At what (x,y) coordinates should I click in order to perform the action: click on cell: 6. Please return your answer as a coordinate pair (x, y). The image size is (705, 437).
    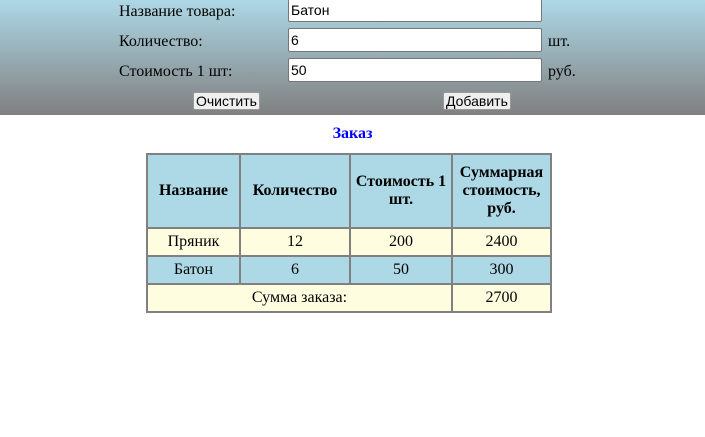
    Looking at the image, I should click on (295, 270).